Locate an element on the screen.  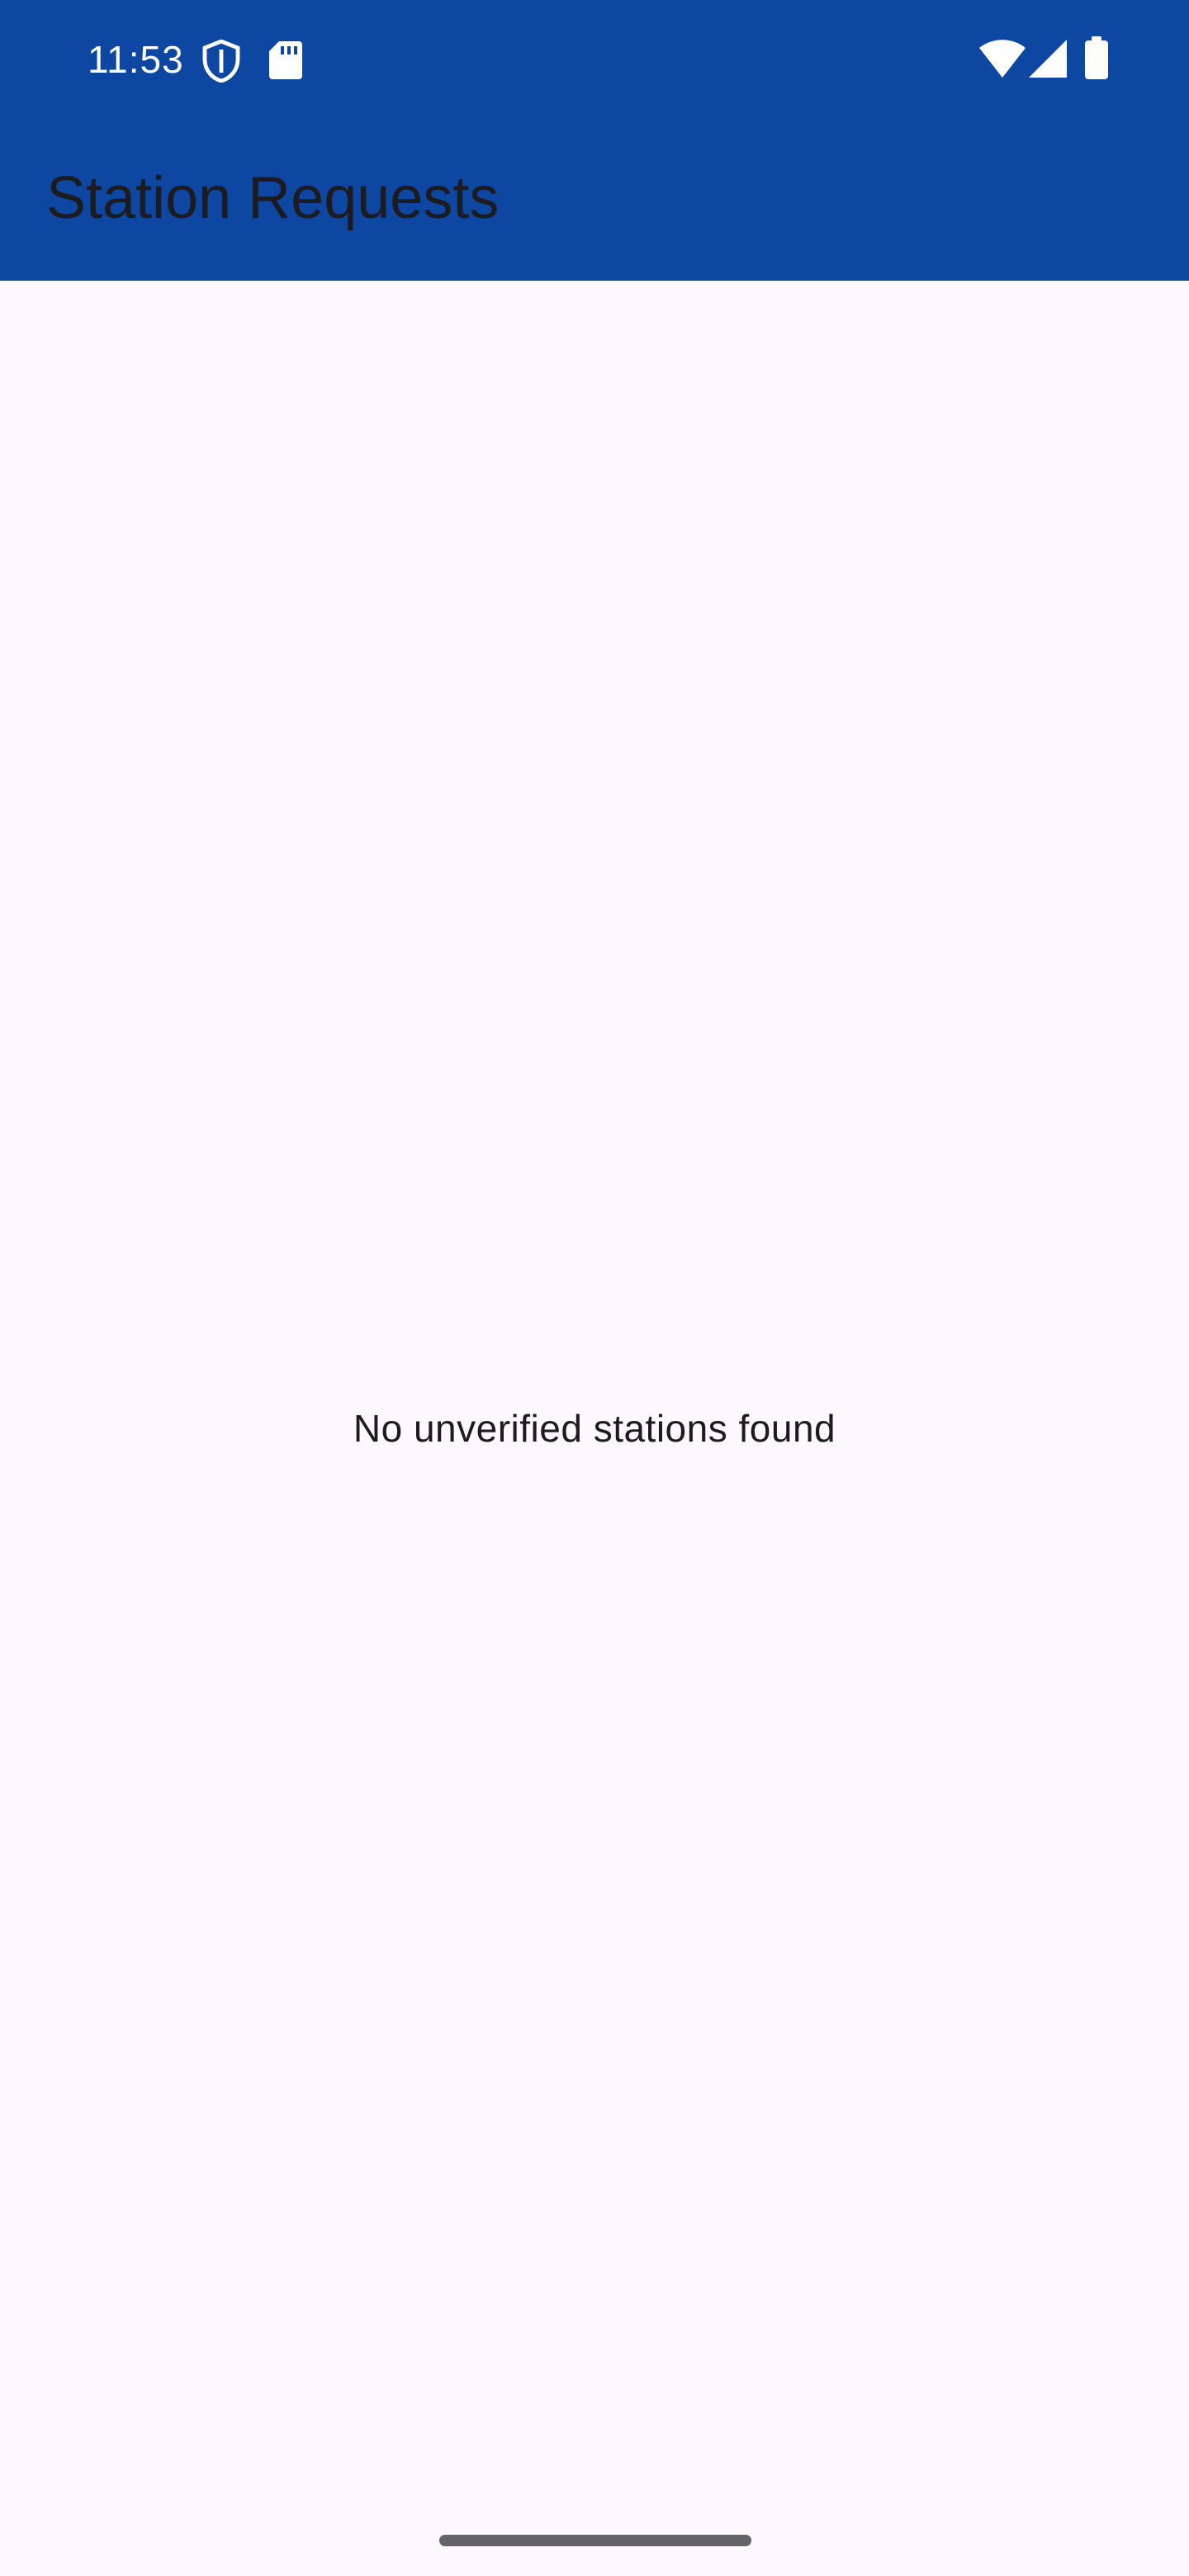
shield-icon is located at coordinates (221, 61).